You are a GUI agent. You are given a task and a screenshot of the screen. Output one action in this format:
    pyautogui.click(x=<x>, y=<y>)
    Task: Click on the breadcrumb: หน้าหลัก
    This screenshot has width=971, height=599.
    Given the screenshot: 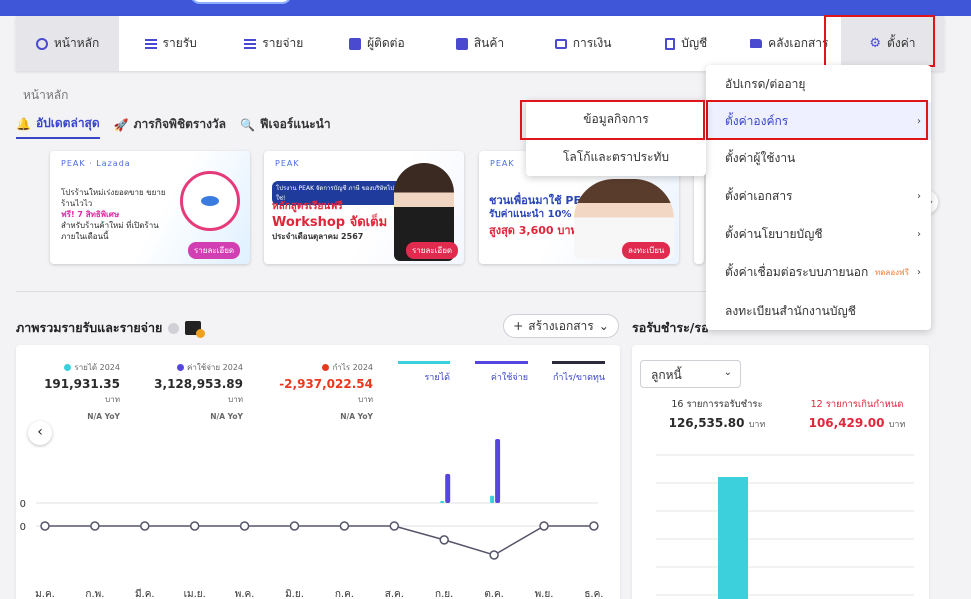 What is the action you would take?
    pyautogui.click(x=46, y=95)
    